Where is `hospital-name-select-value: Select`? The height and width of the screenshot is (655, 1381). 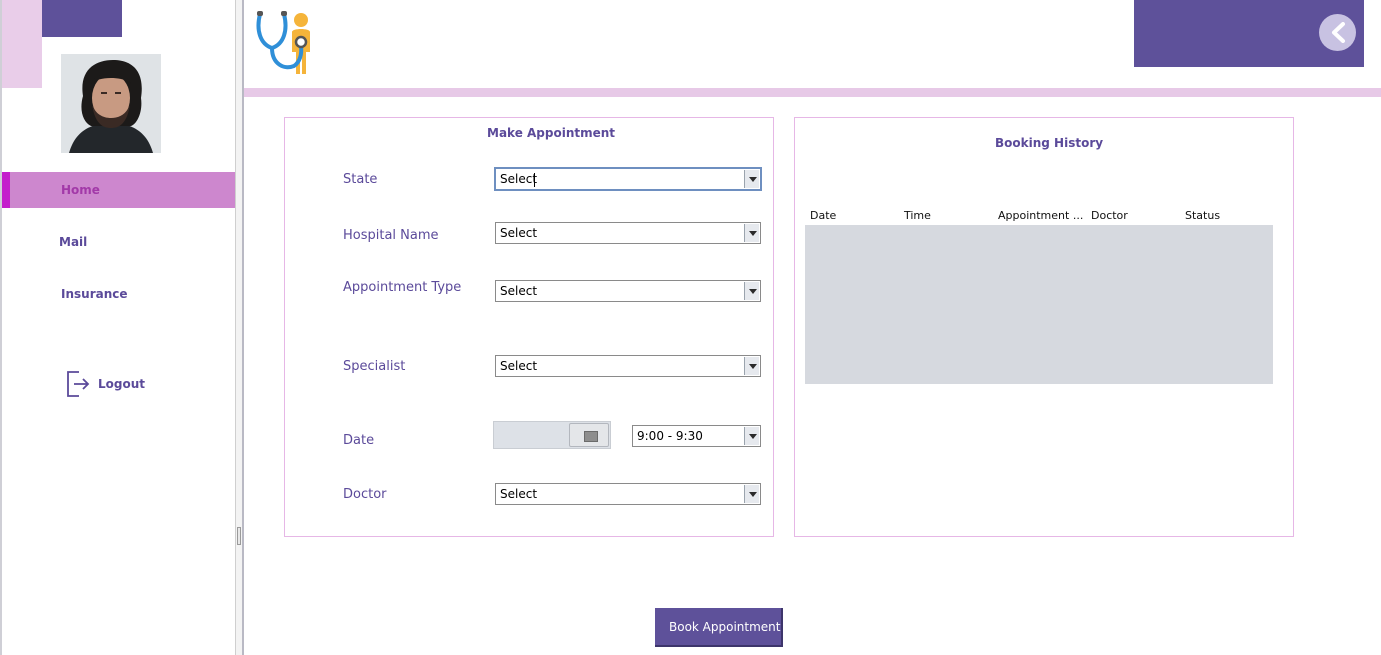 hospital-name-select-value: Select is located at coordinates (519, 233).